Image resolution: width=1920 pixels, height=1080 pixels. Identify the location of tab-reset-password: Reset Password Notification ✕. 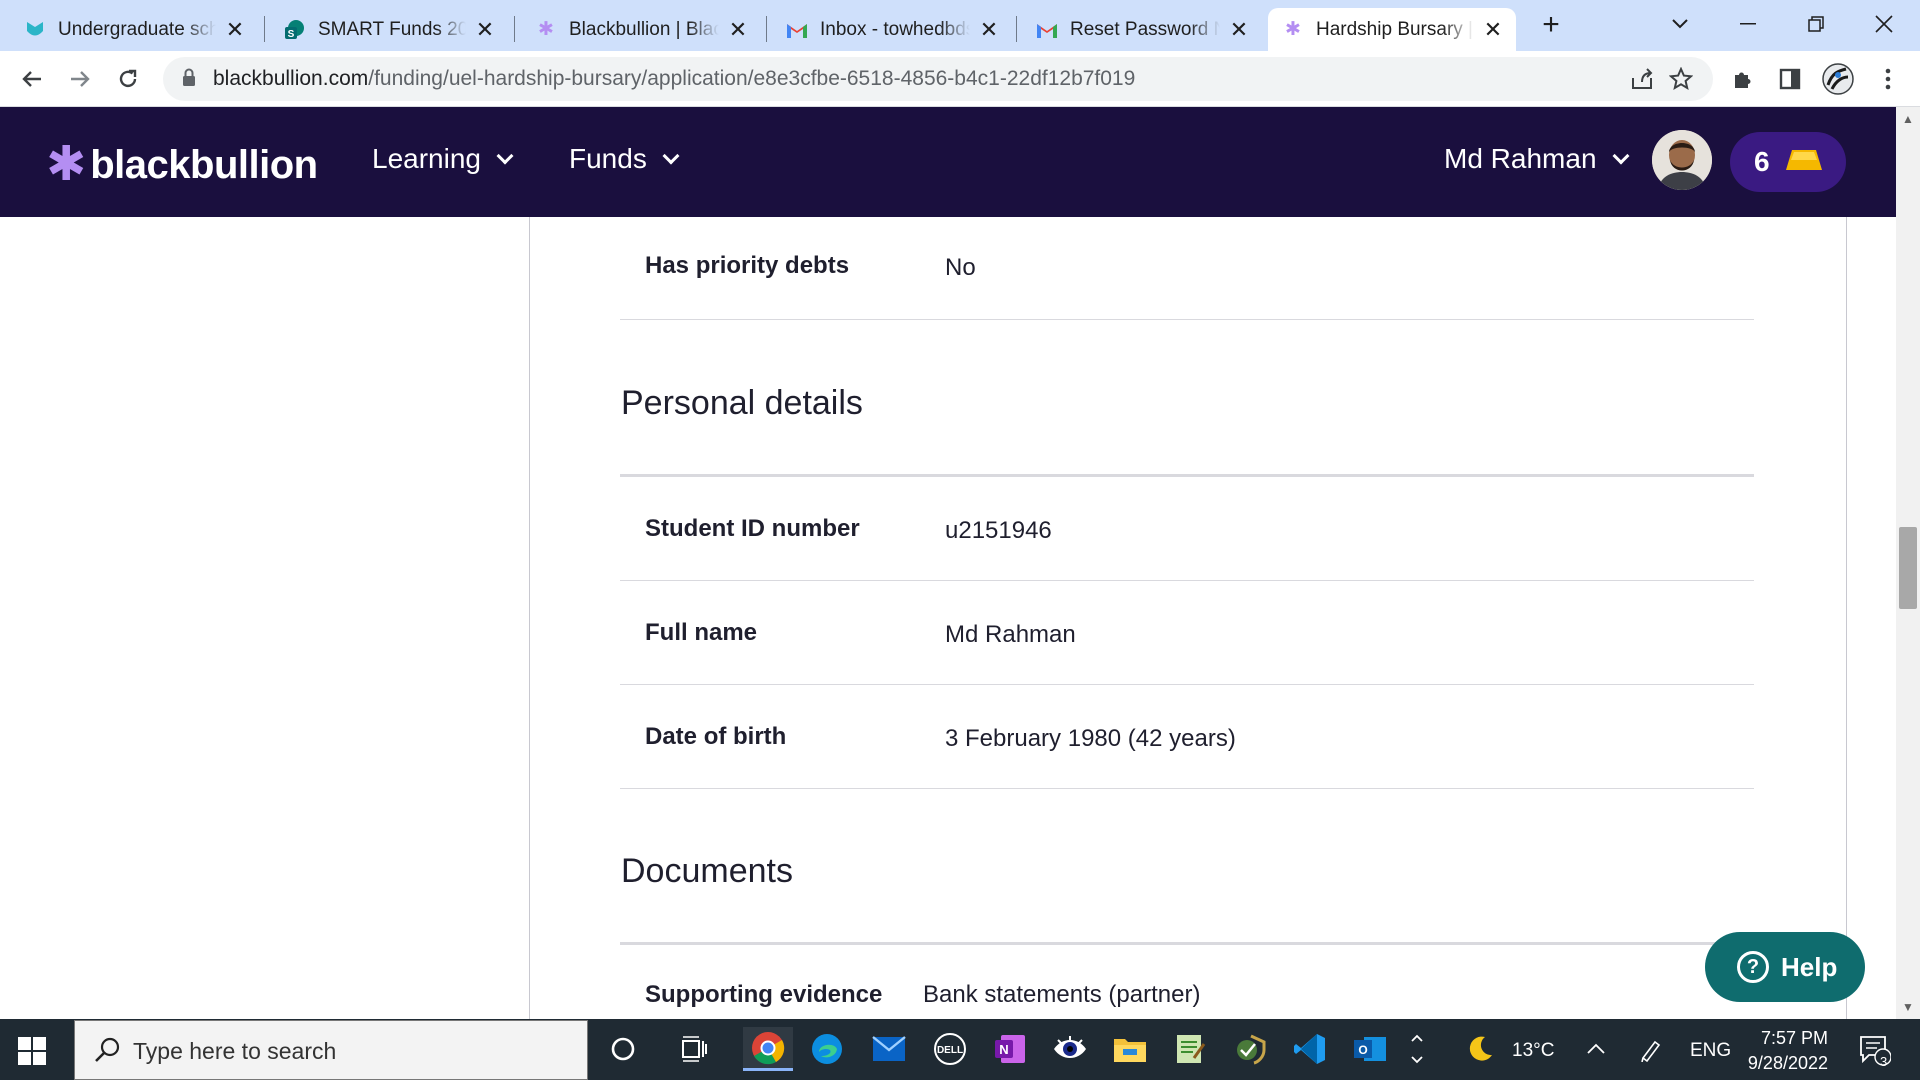
(1142, 29).